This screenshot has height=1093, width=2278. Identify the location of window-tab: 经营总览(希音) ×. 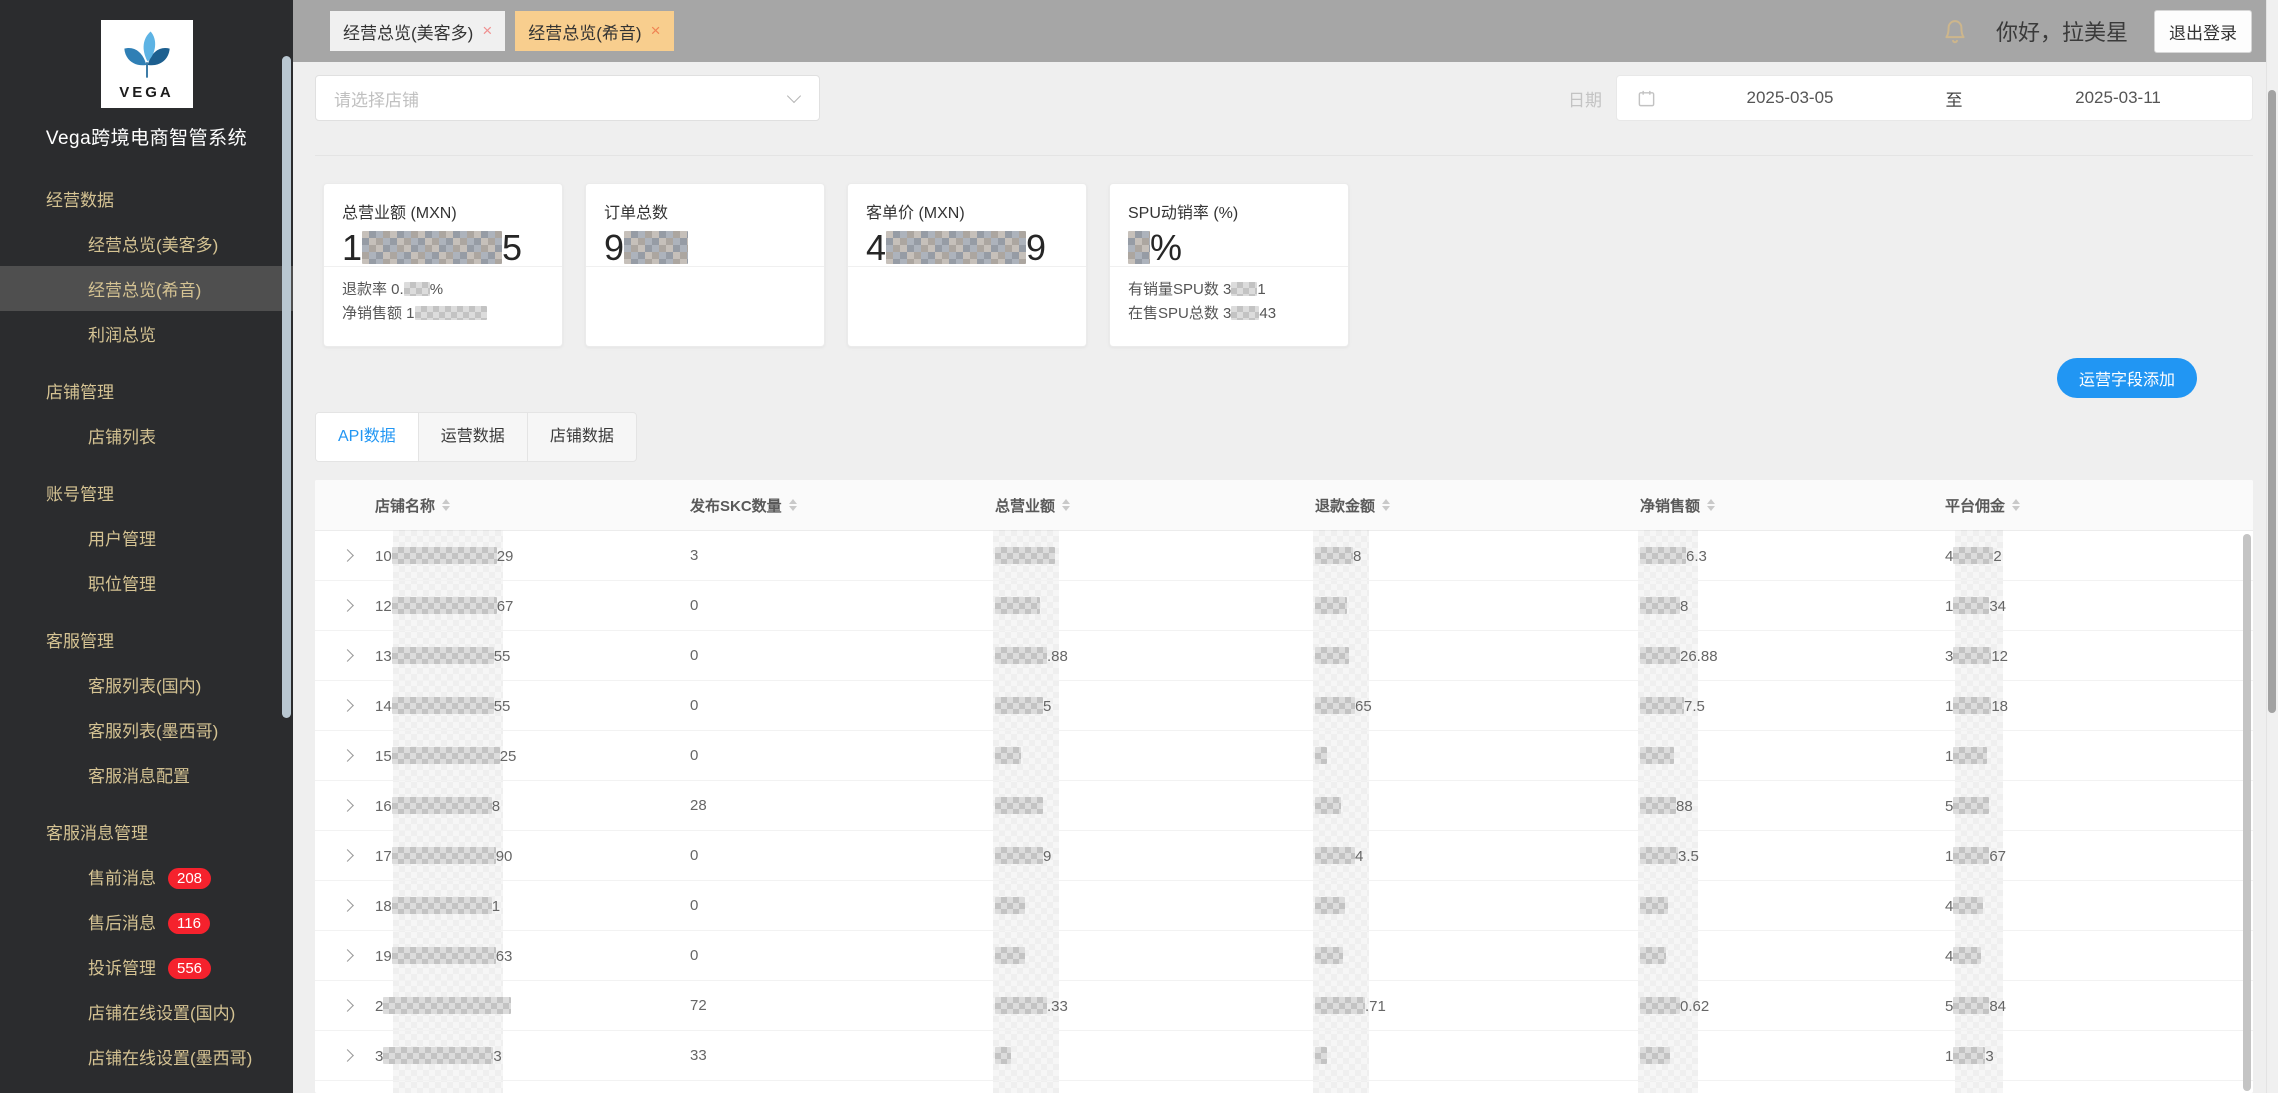
(594, 31).